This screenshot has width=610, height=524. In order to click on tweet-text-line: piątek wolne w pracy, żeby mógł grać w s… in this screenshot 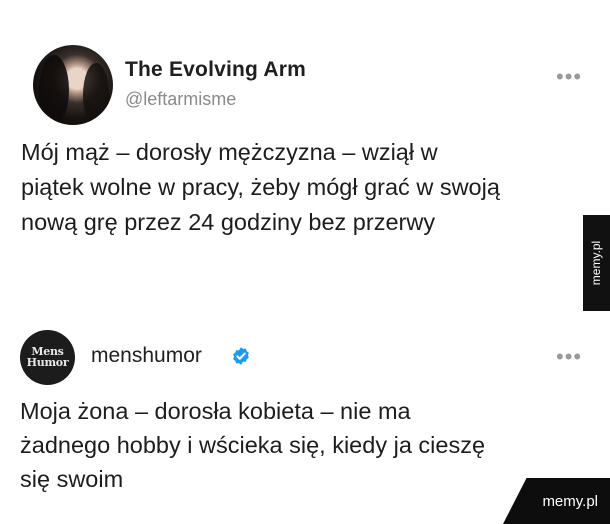, I will do `click(260, 187)`.